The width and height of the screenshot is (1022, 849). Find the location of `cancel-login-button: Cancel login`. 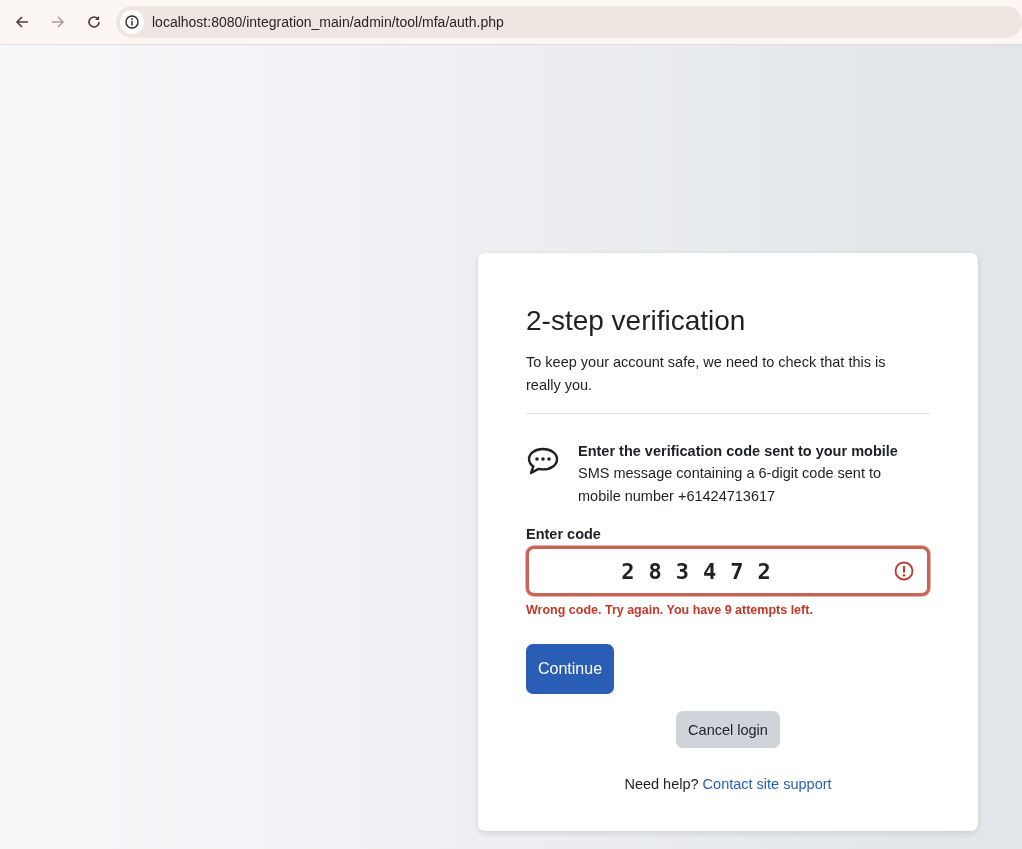

cancel-login-button: Cancel login is located at coordinates (728, 729).